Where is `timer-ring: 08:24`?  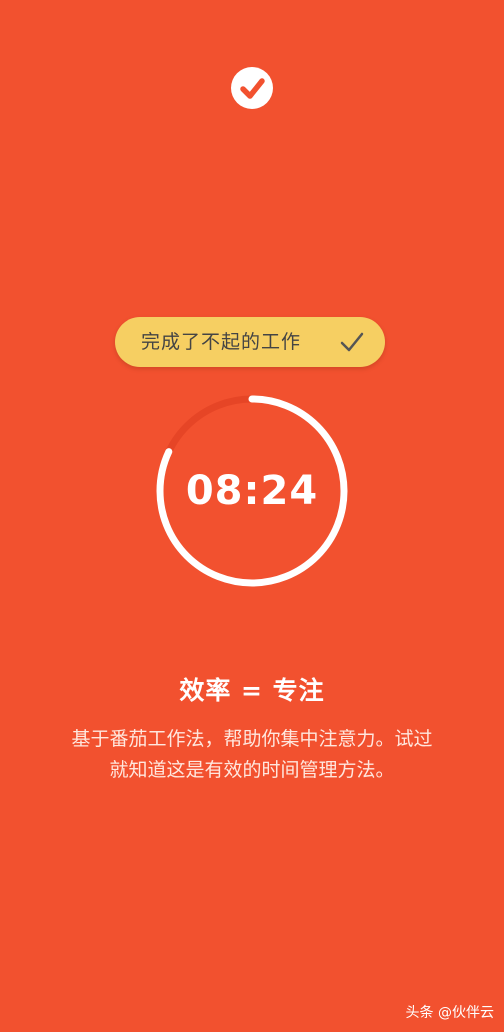
timer-ring: 08:24 is located at coordinates (252, 491).